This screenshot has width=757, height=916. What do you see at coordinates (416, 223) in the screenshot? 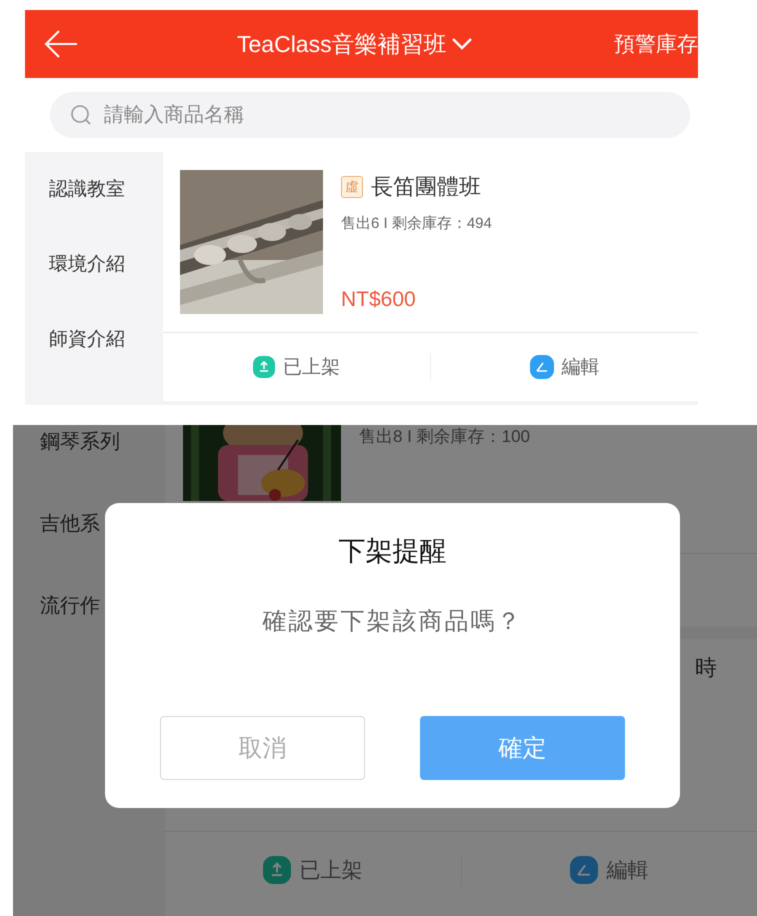
I see `sales-stats: 售出6 I 剩余庫存：494` at bounding box center [416, 223].